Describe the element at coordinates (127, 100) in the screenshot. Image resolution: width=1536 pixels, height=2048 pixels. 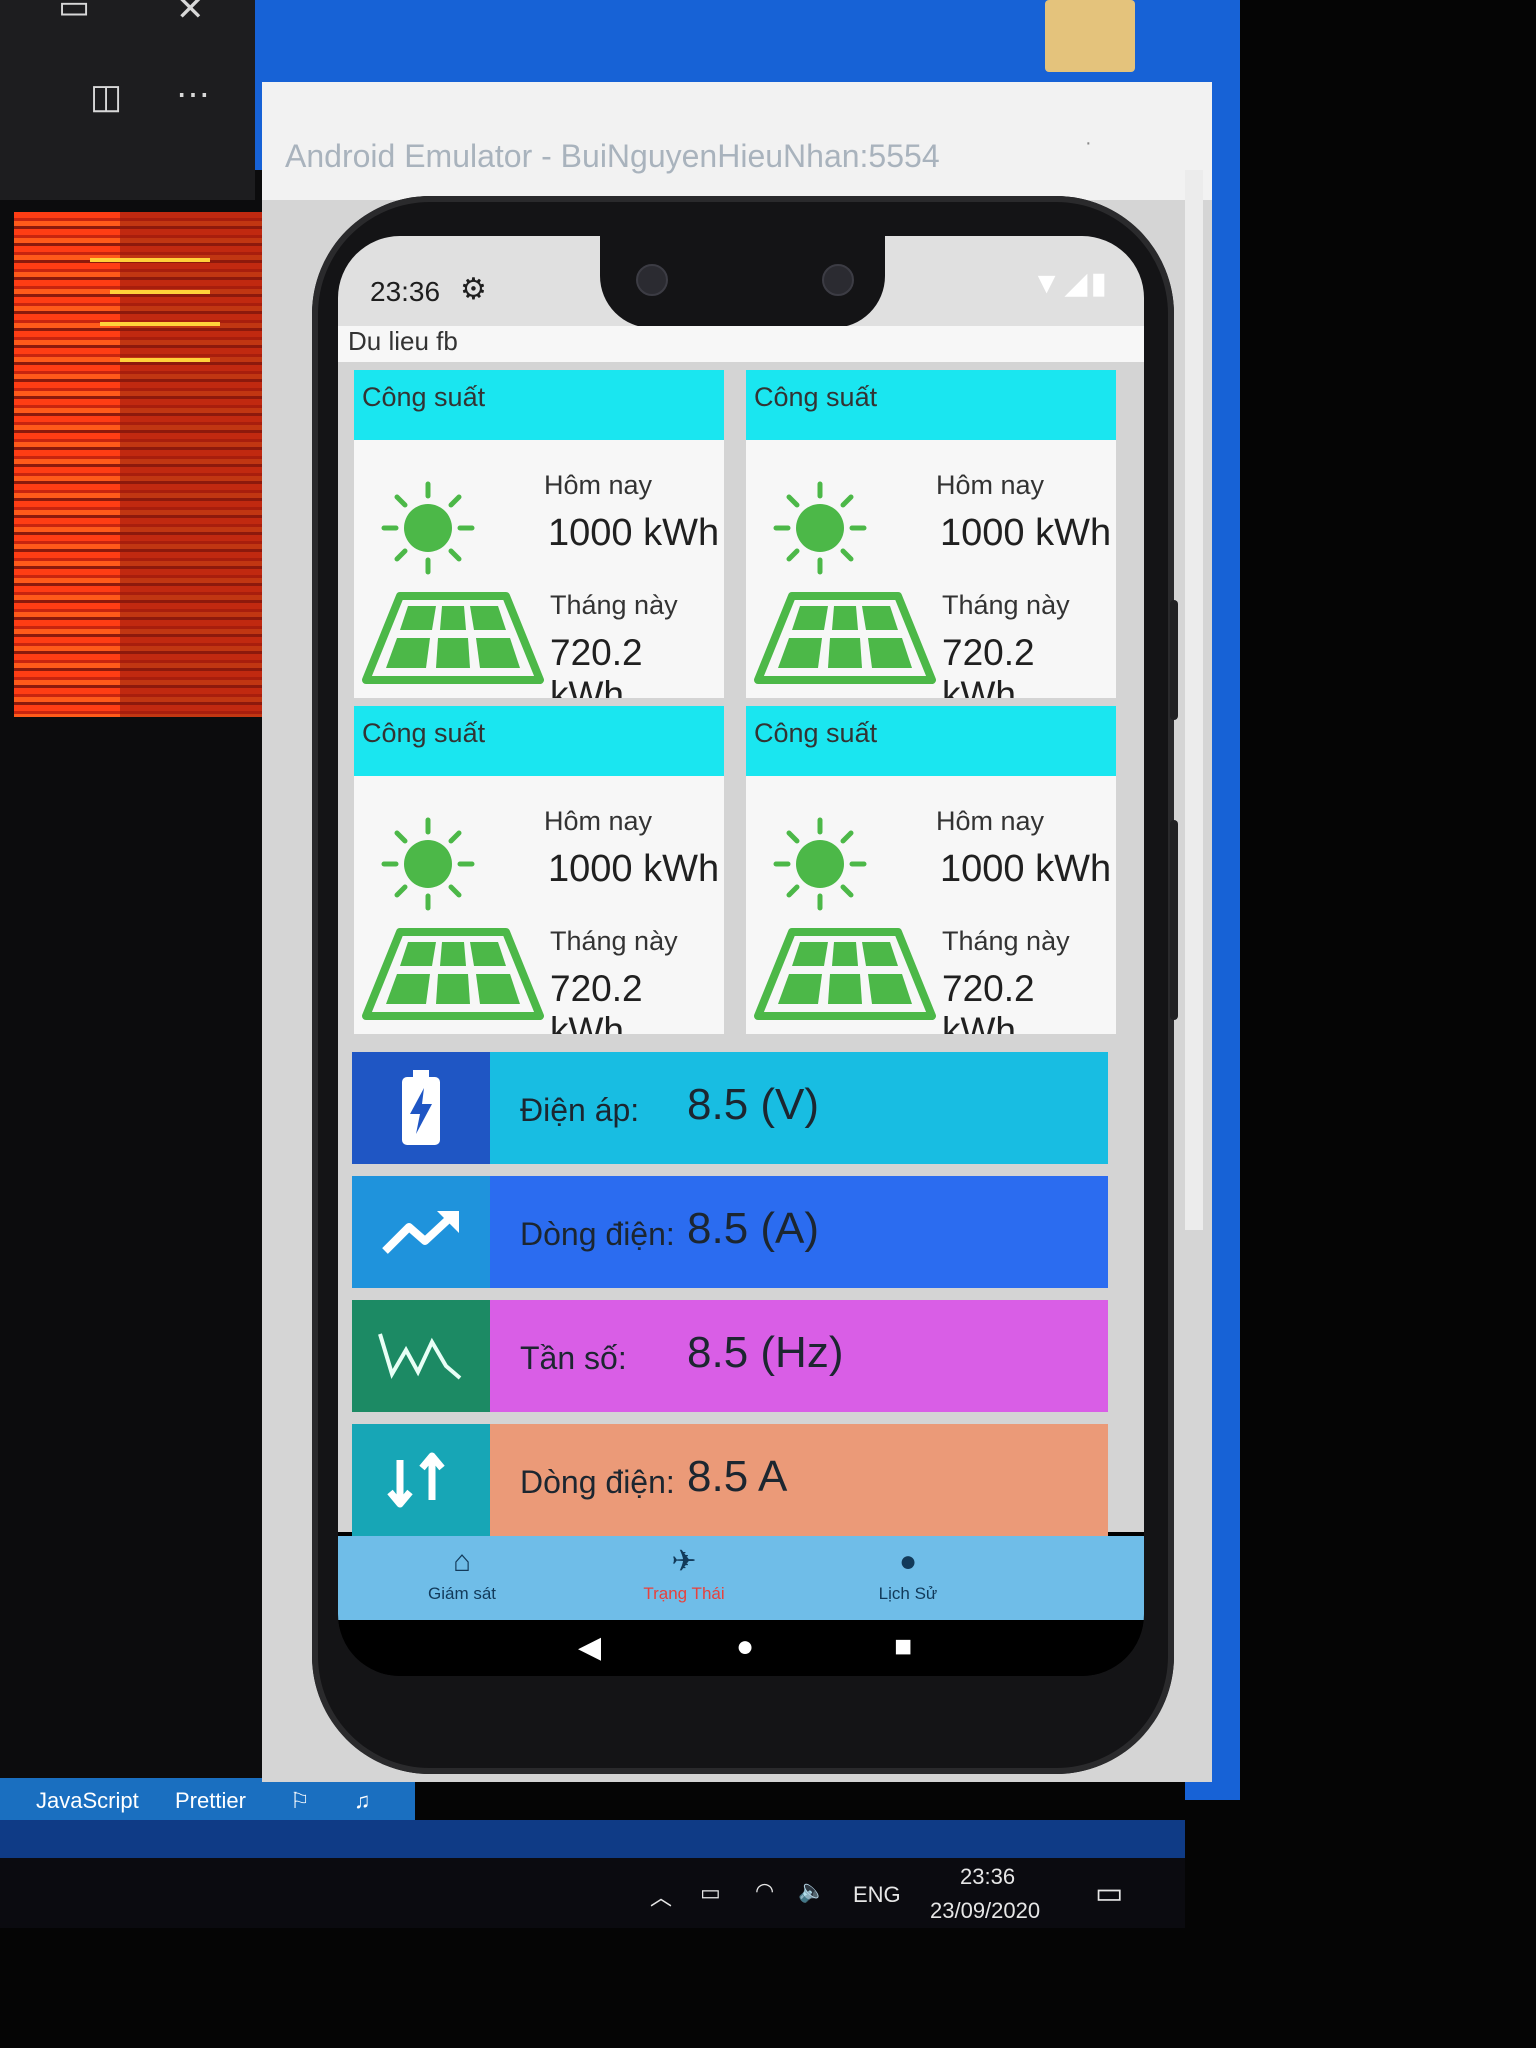
I see `ide-title-bar` at that location.